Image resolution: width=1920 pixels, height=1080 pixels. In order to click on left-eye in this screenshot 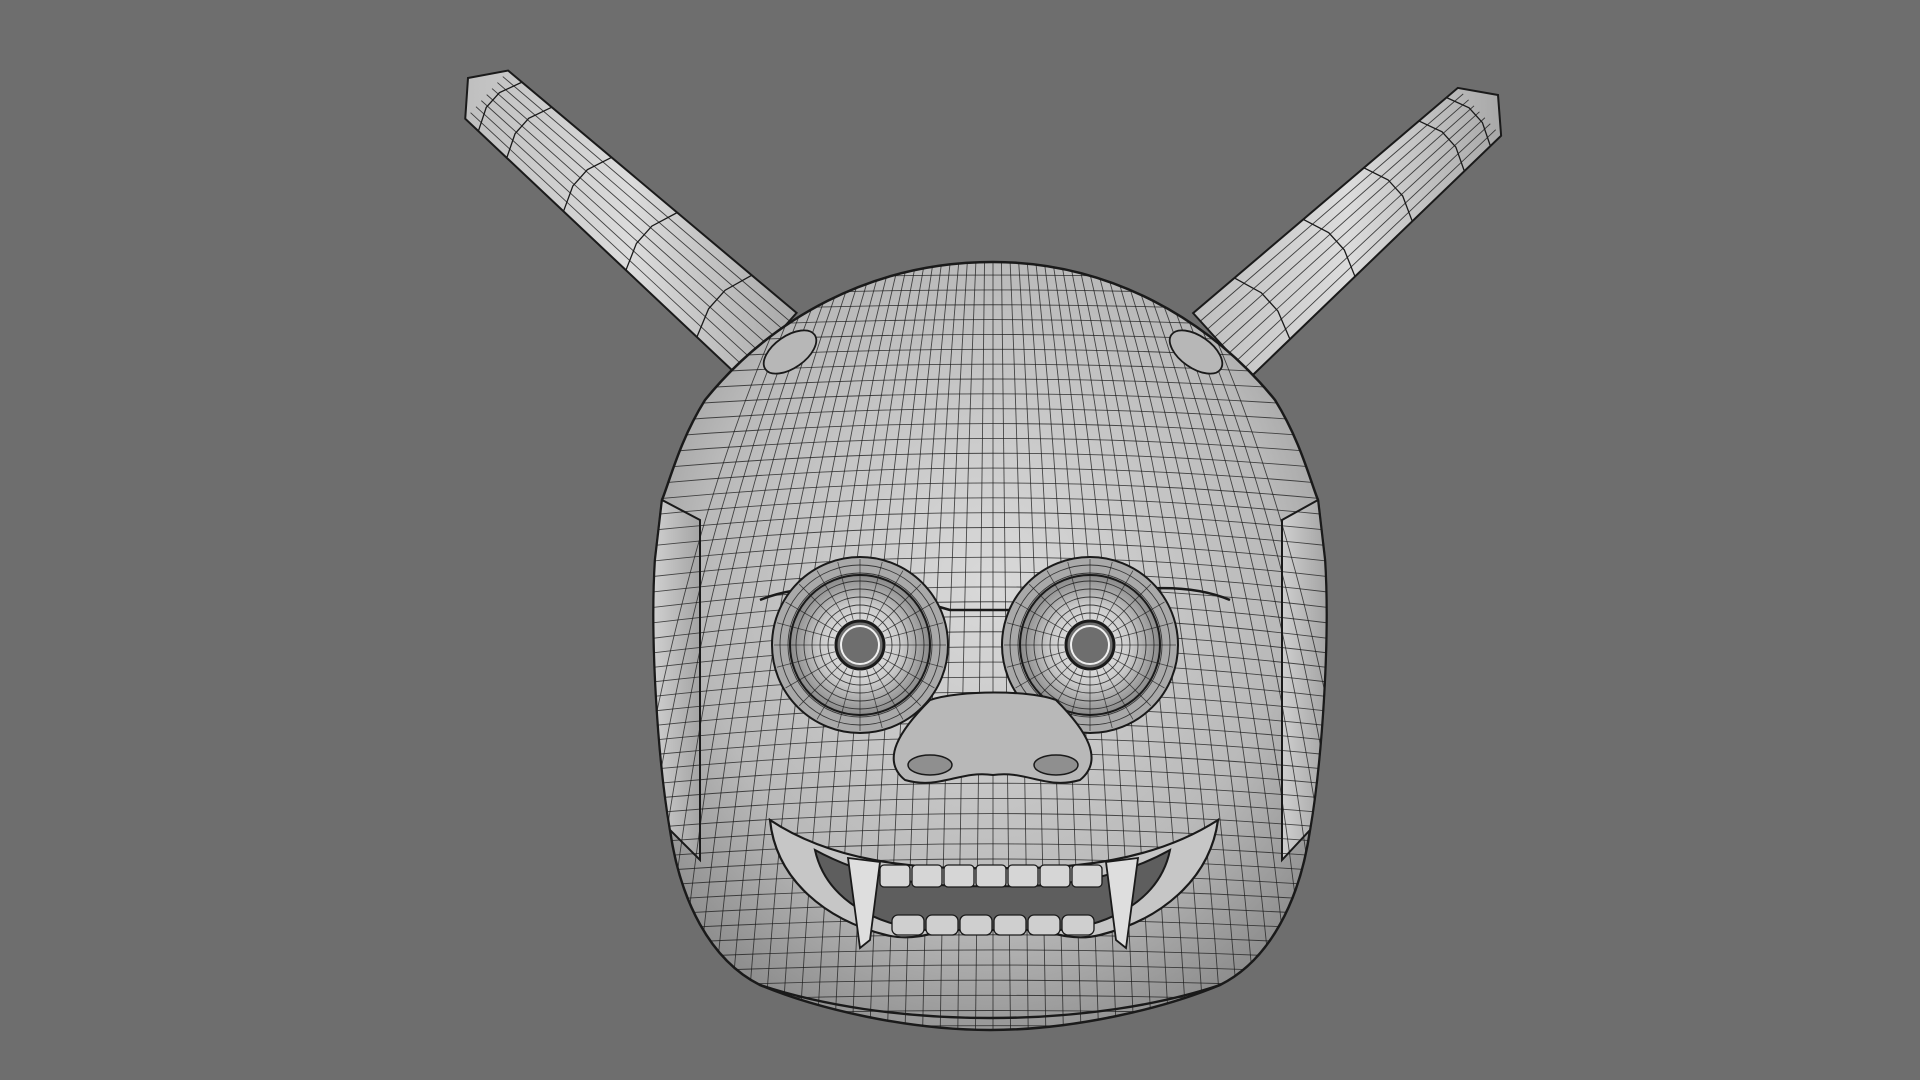, I will do `click(860, 645)`.